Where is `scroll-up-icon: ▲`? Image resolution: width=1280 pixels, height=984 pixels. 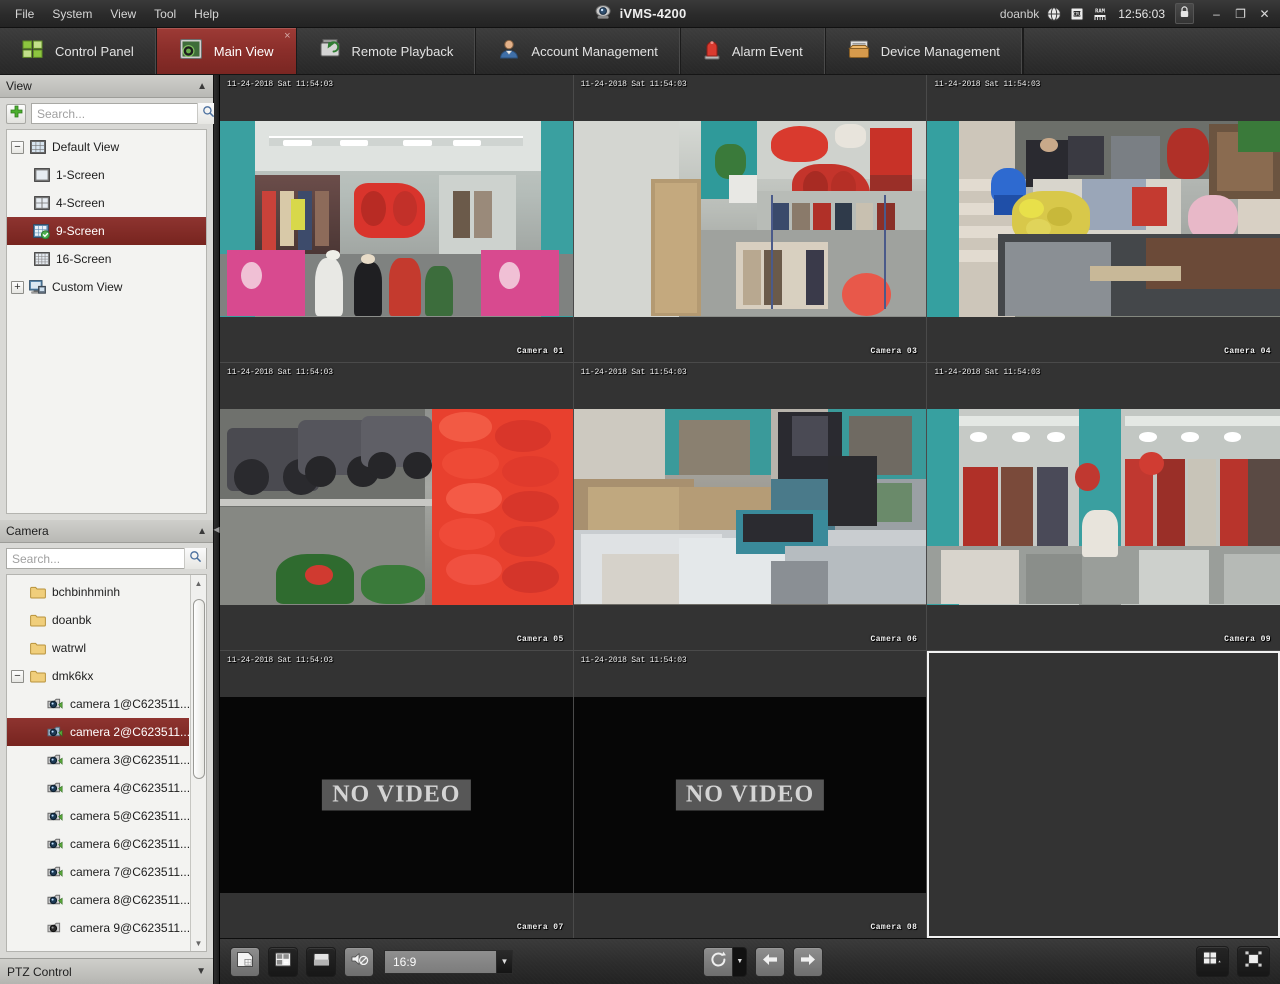 scroll-up-icon: ▲ is located at coordinates (199, 583).